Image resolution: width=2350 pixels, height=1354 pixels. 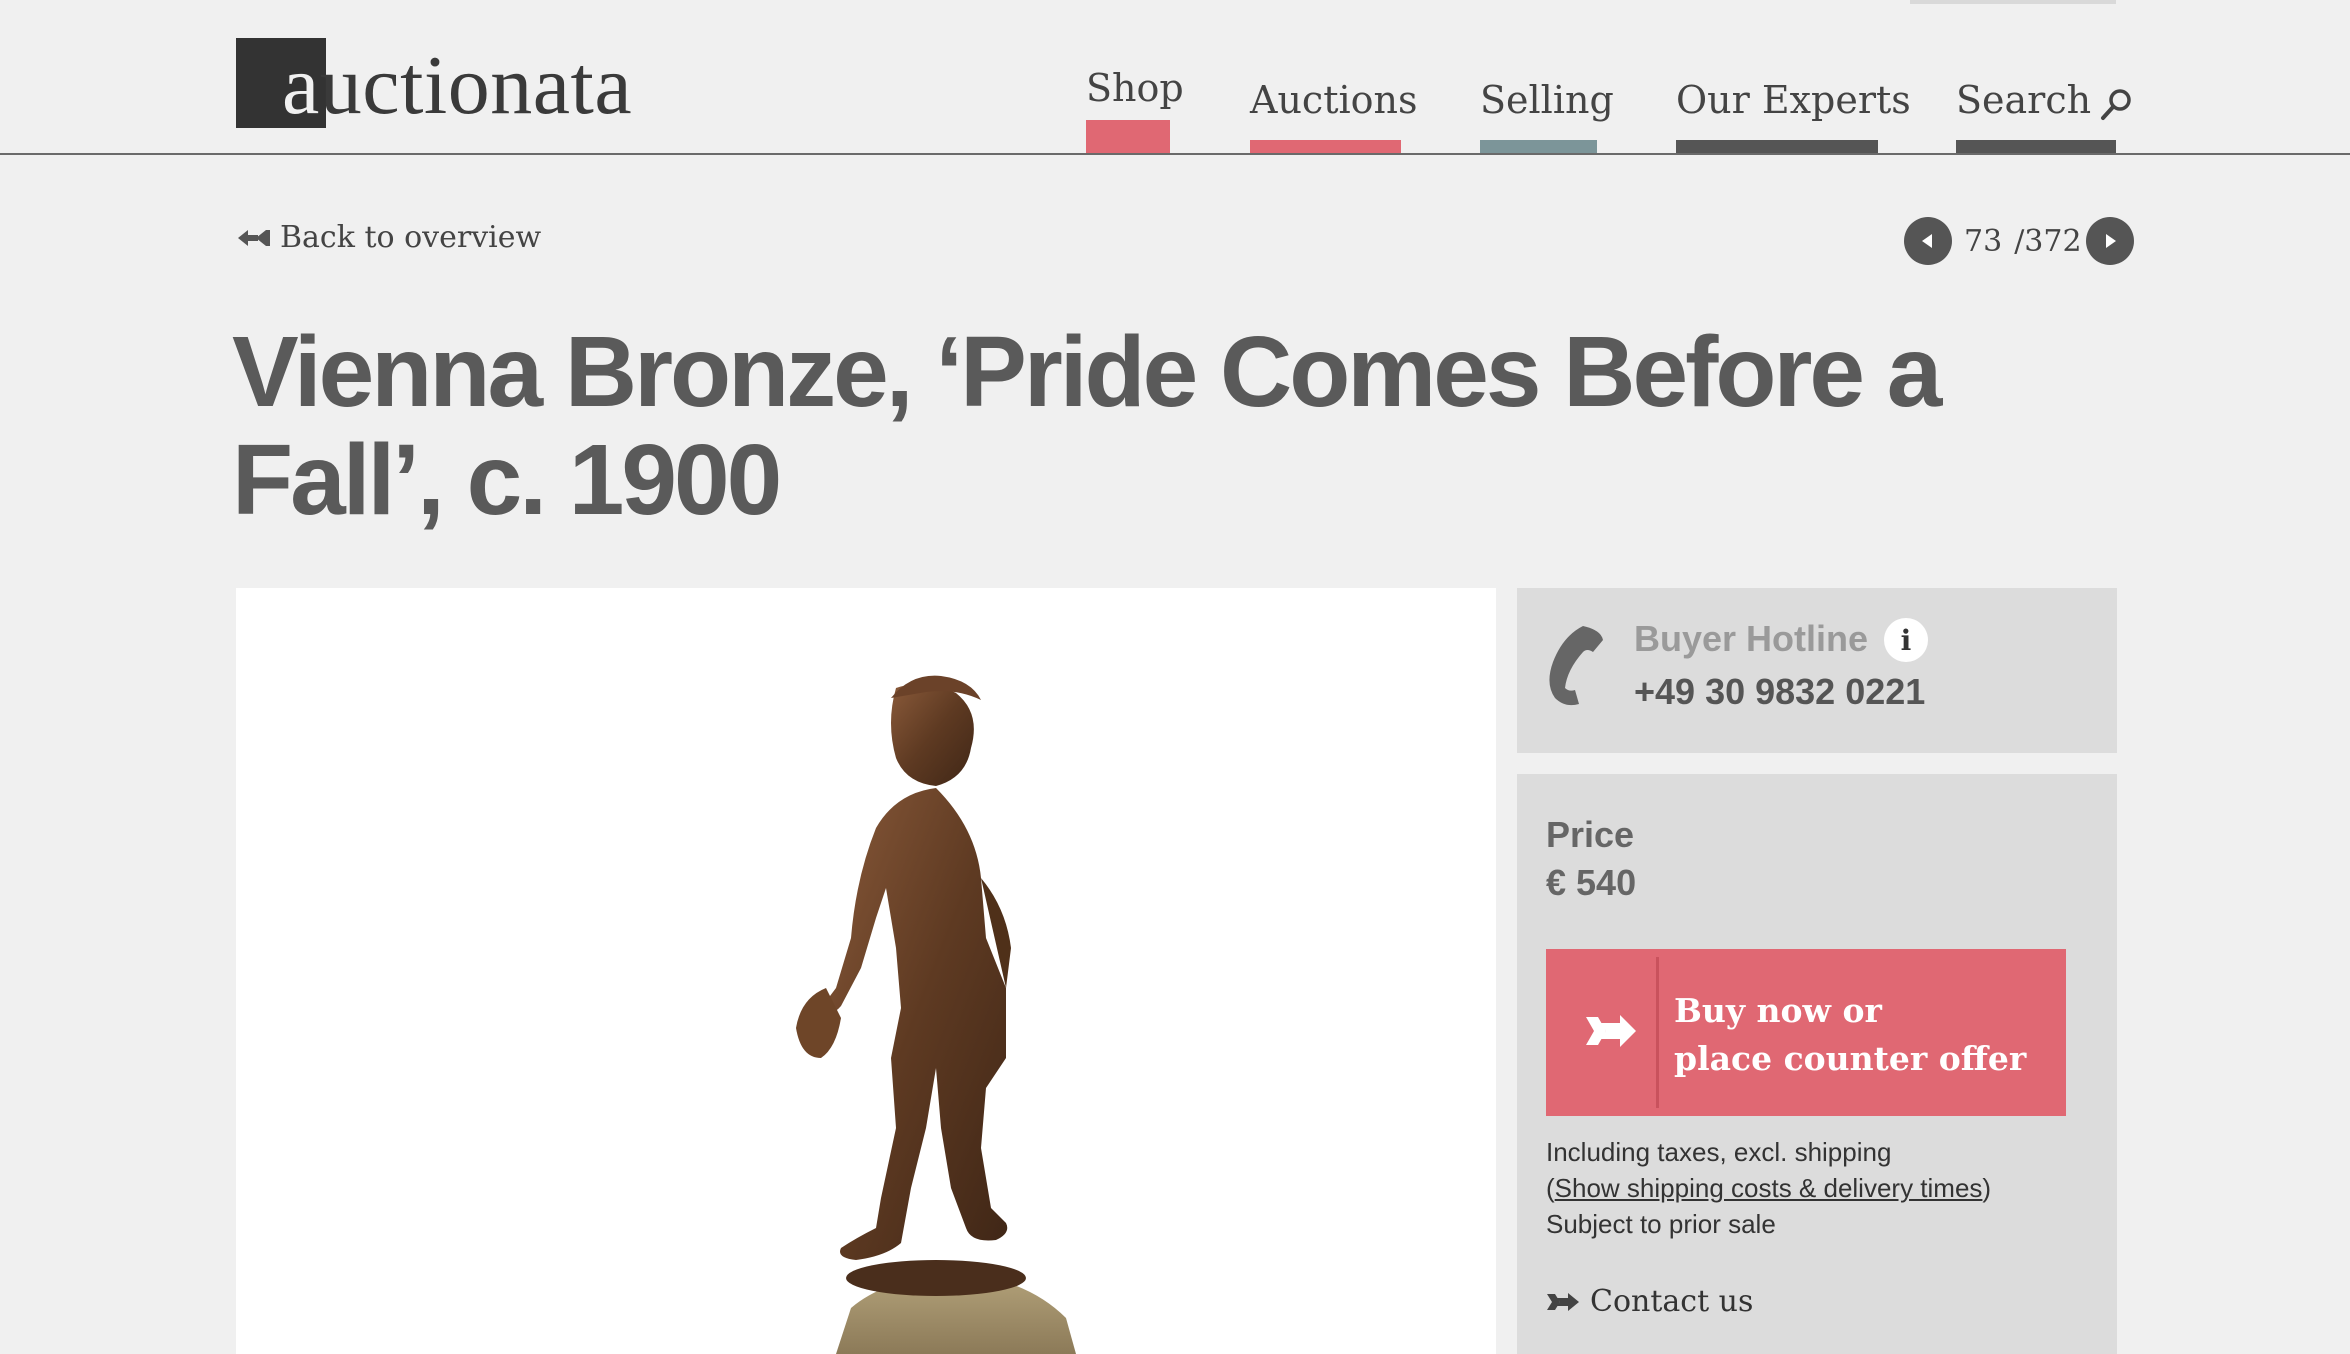 I want to click on price-label: Price, so click(x=1590, y=834).